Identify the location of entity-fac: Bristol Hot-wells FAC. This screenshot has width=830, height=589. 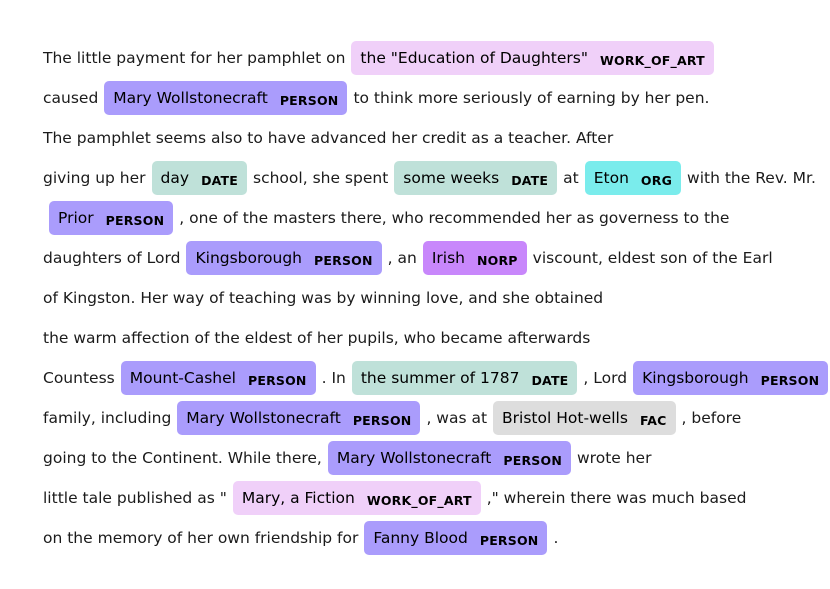
(584, 418).